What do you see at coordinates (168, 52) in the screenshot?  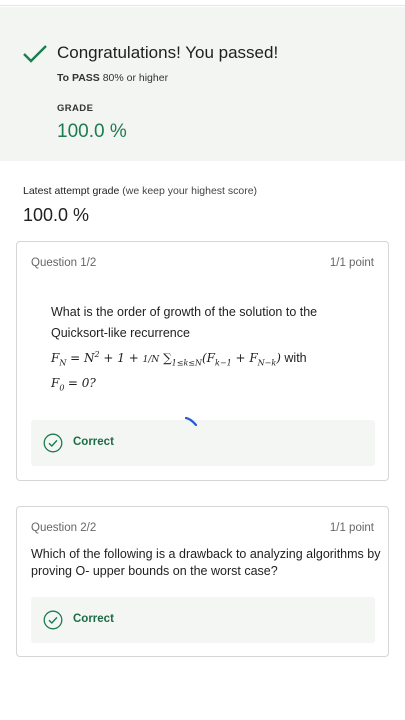 I see `pass-title: Congratulations! You passed!` at bounding box center [168, 52].